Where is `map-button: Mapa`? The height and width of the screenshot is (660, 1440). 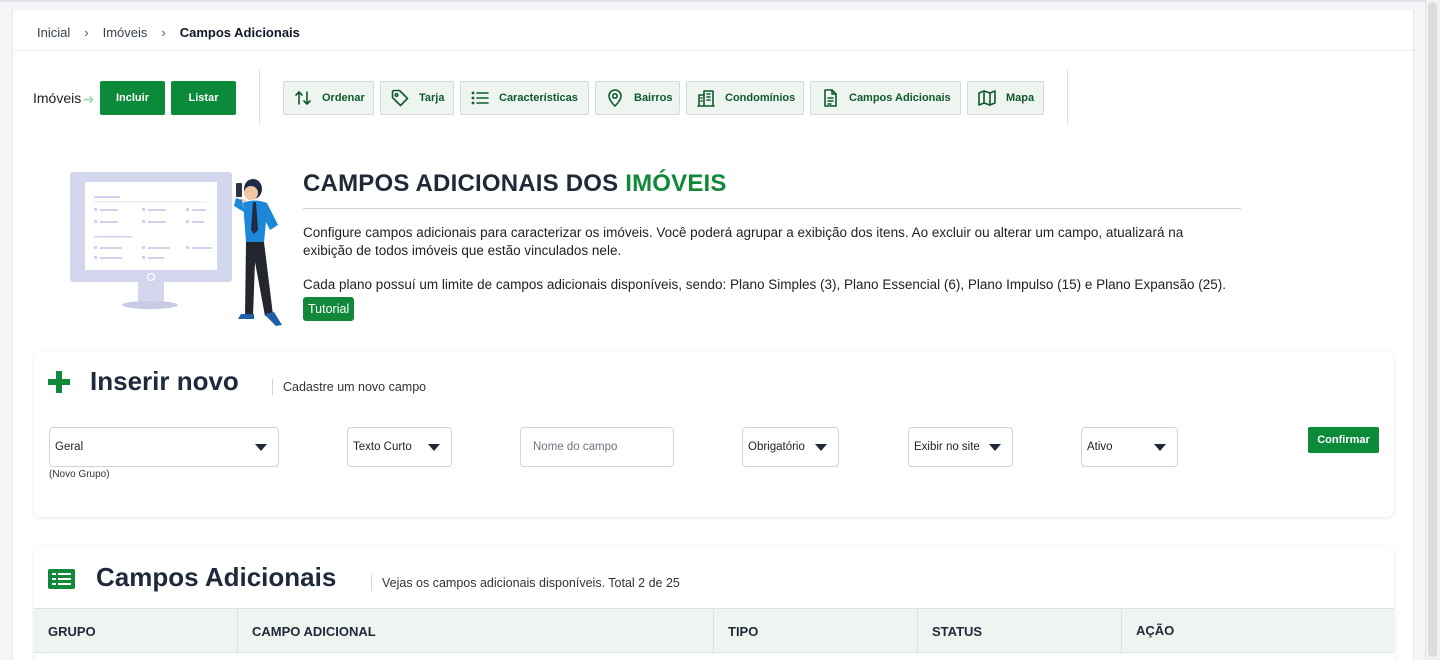
map-button: Mapa is located at coordinates (1005, 98).